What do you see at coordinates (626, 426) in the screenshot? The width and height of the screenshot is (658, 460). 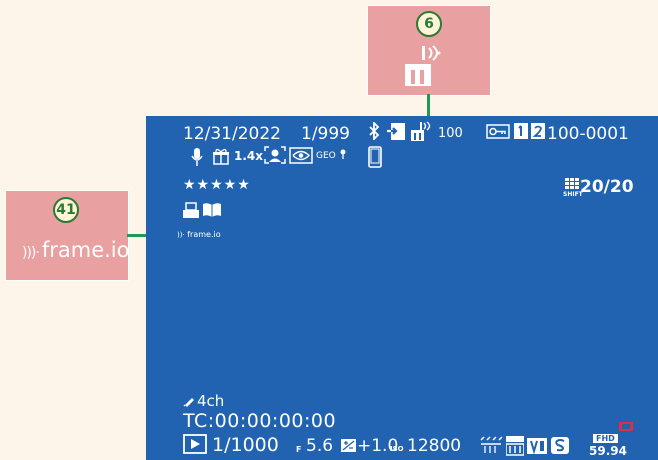 I see `battery-warning-icon` at bounding box center [626, 426].